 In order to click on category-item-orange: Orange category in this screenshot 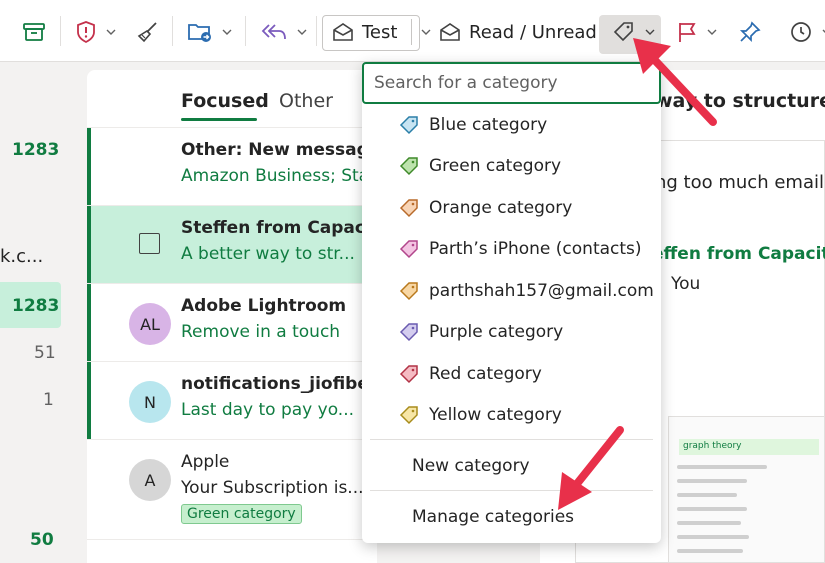, I will do `click(511, 207)`.